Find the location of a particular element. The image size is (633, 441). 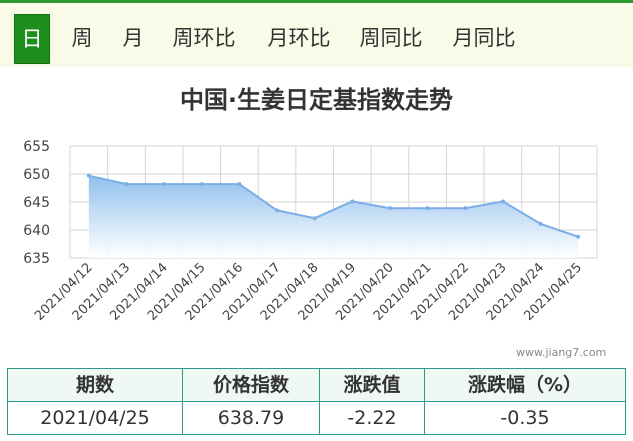

header-change-percent: 涨跌幅（%） is located at coordinates (525, 385).